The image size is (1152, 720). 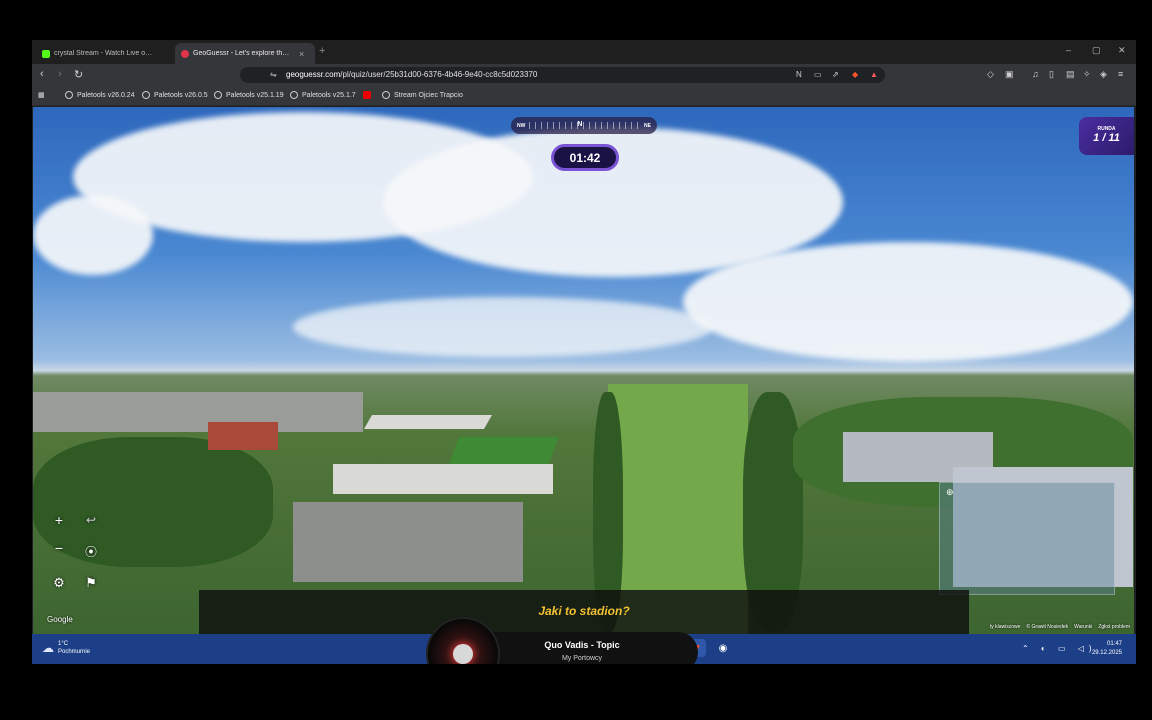 What do you see at coordinates (46, 53) in the screenshot?
I see `kick-icon` at bounding box center [46, 53].